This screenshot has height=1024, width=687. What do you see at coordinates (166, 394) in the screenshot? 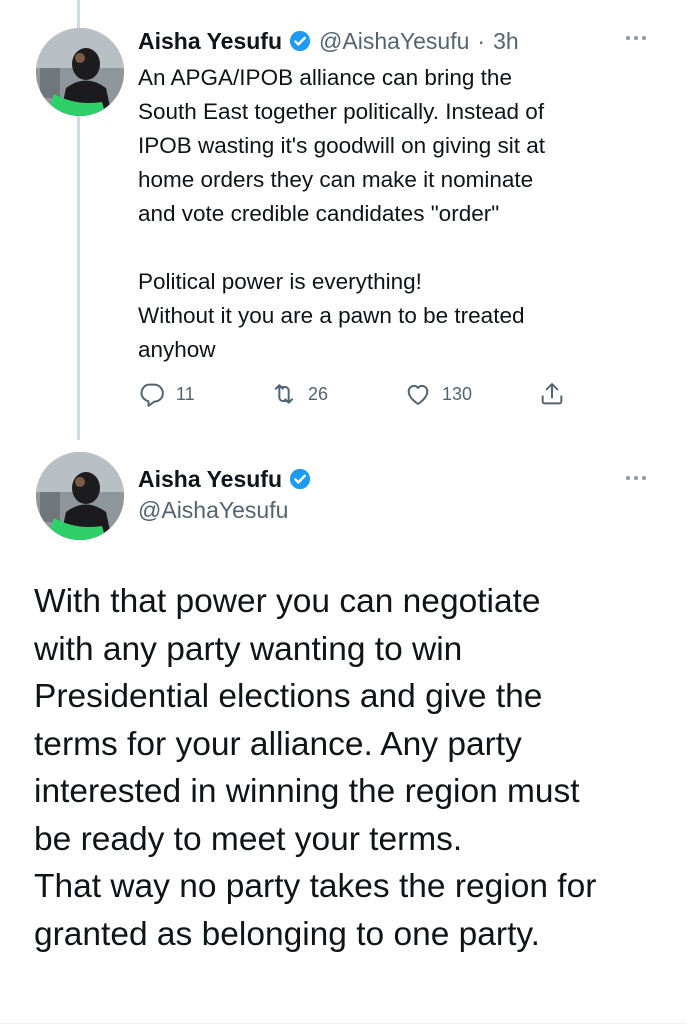
I see `reply-button: 11` at bounding box center [166, 394].